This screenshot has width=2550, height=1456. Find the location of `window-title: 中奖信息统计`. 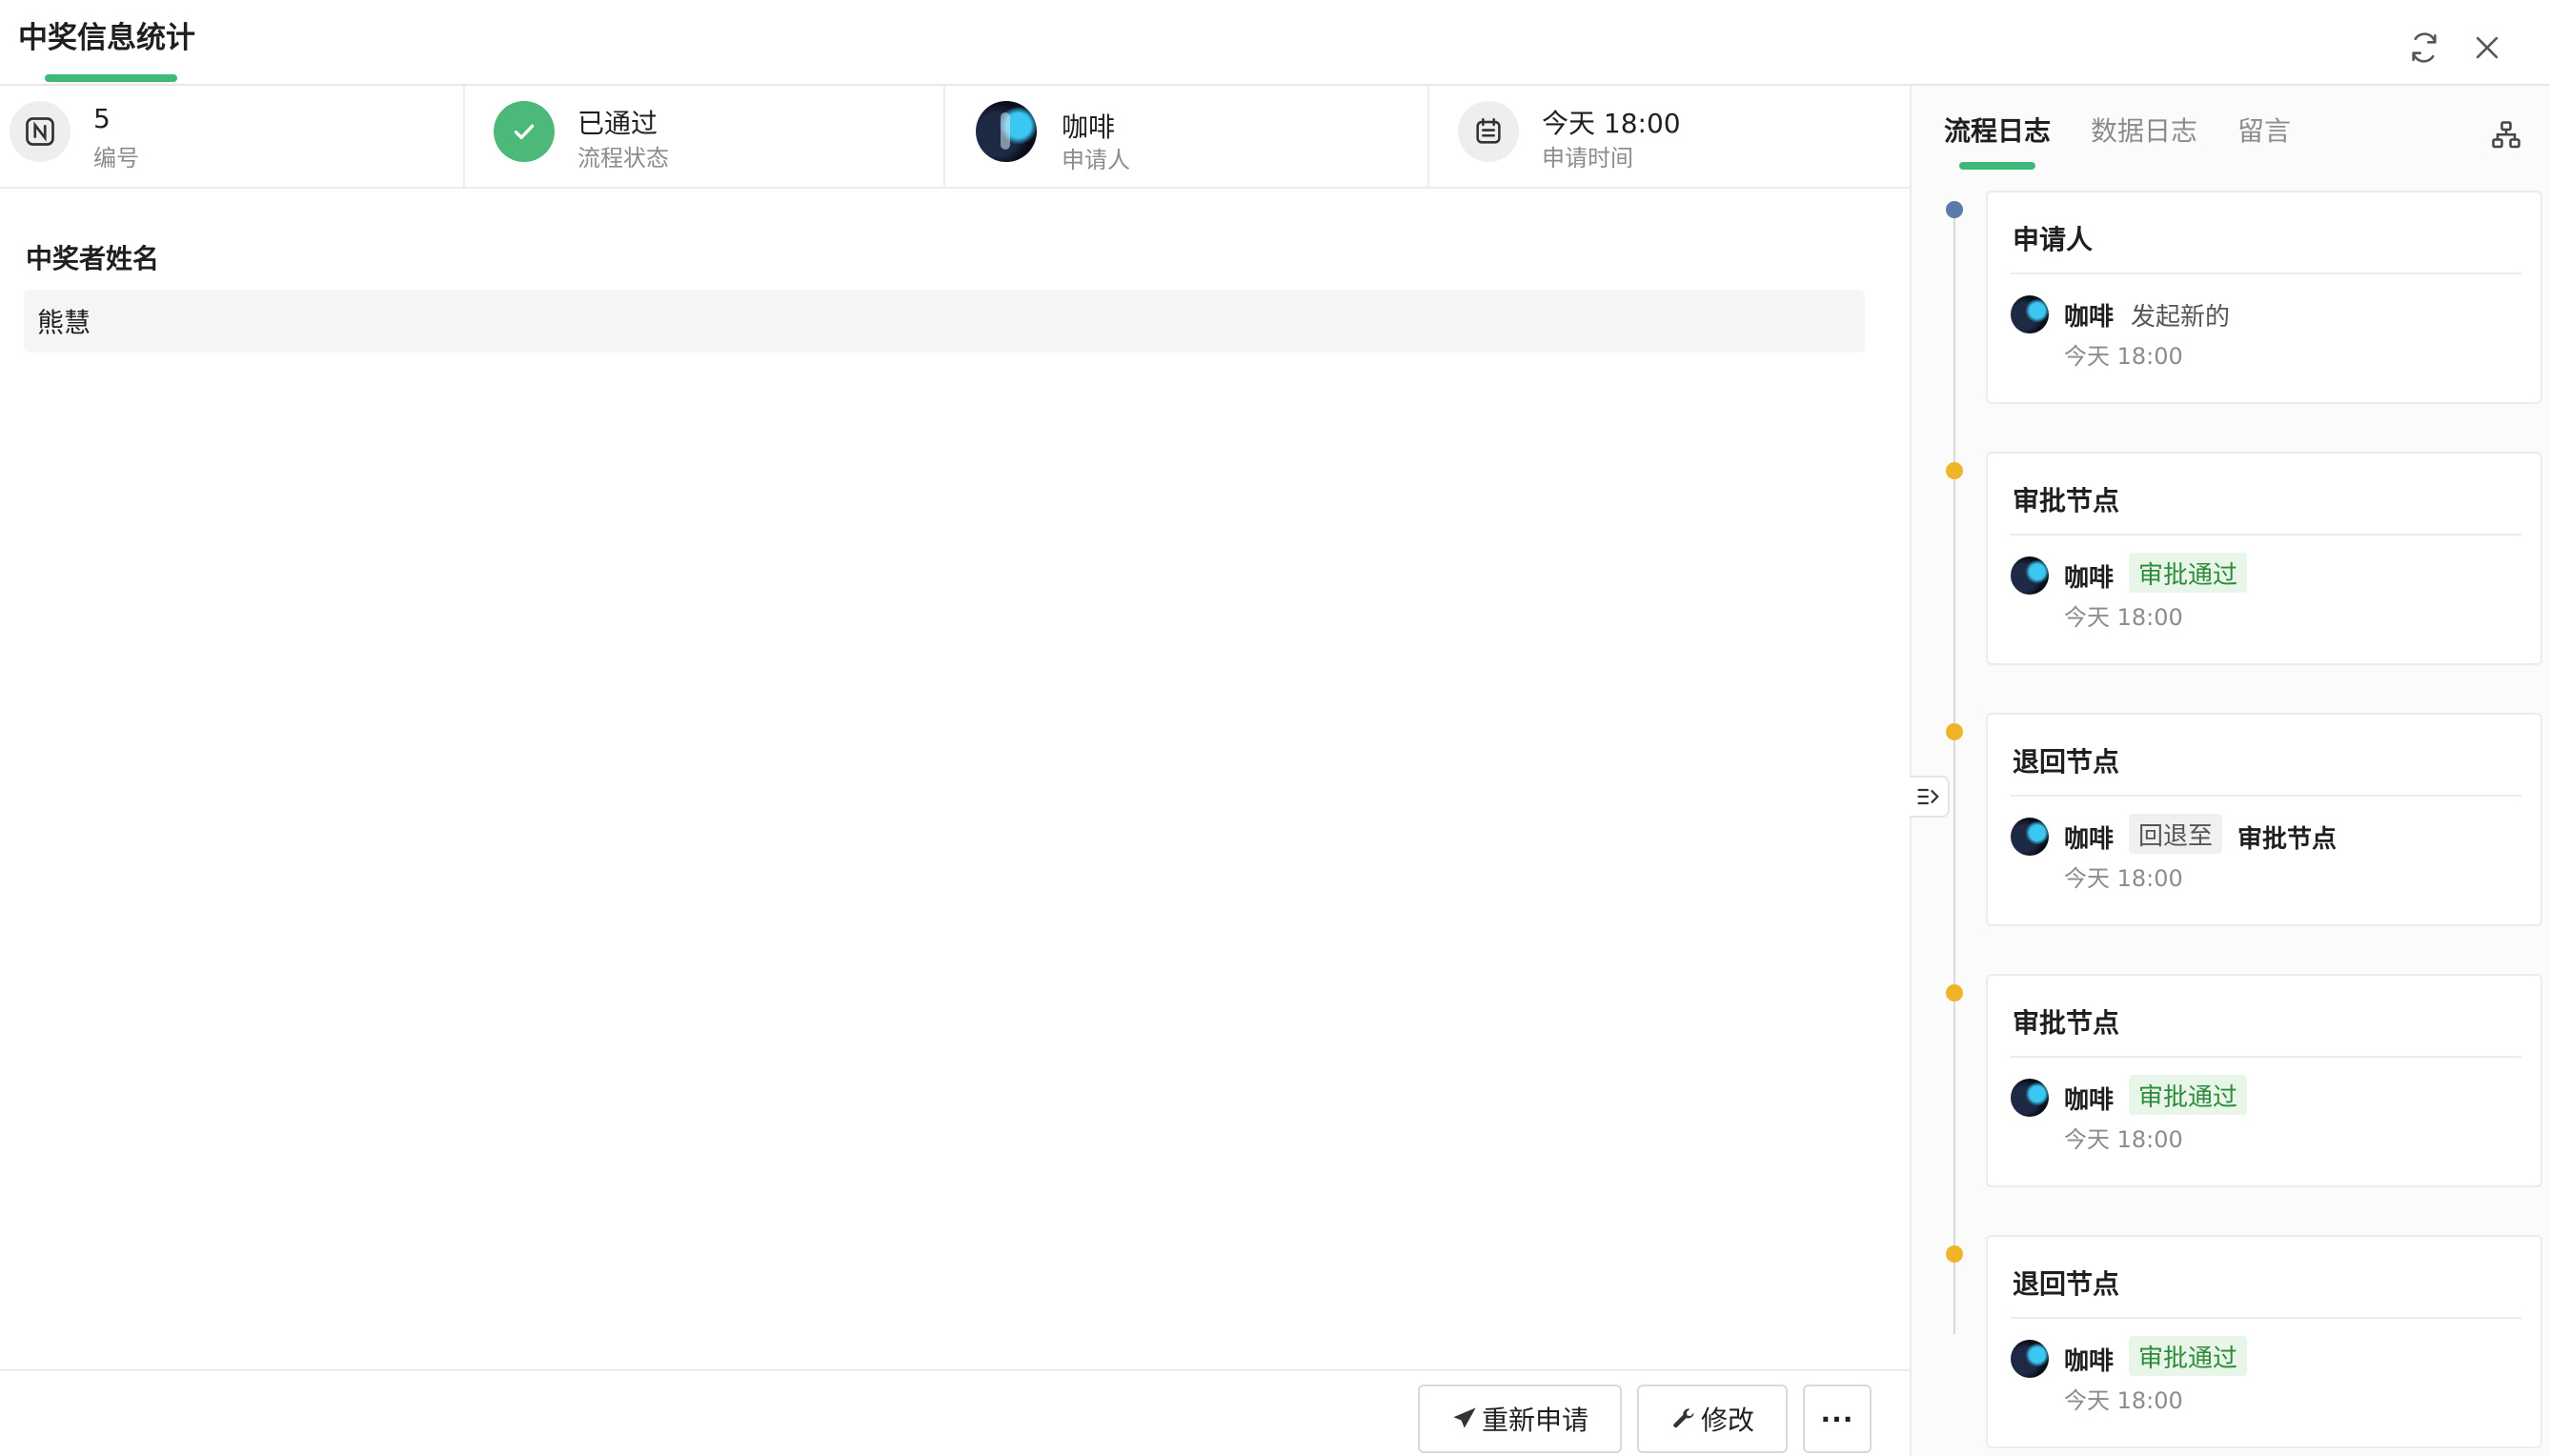

window-title: 中奖信息统计 is located at coordinates (106, 38).